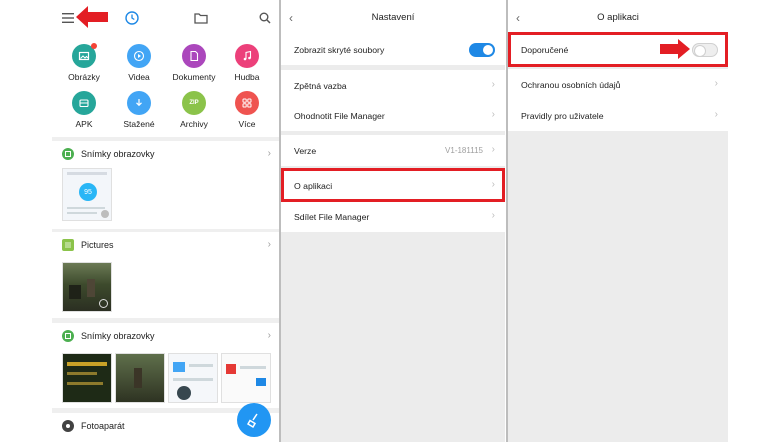  Describe the element at coordinates (87, 287) in the screenshot. I see `picture-thumbnail` at that location.